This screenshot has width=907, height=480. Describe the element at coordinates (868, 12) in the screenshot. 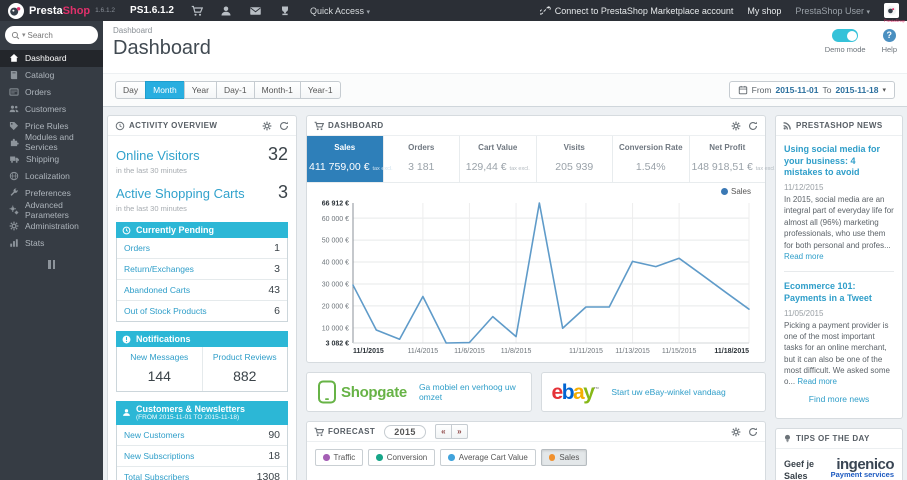

I see `chevron-down-icon: ▾` at that location.